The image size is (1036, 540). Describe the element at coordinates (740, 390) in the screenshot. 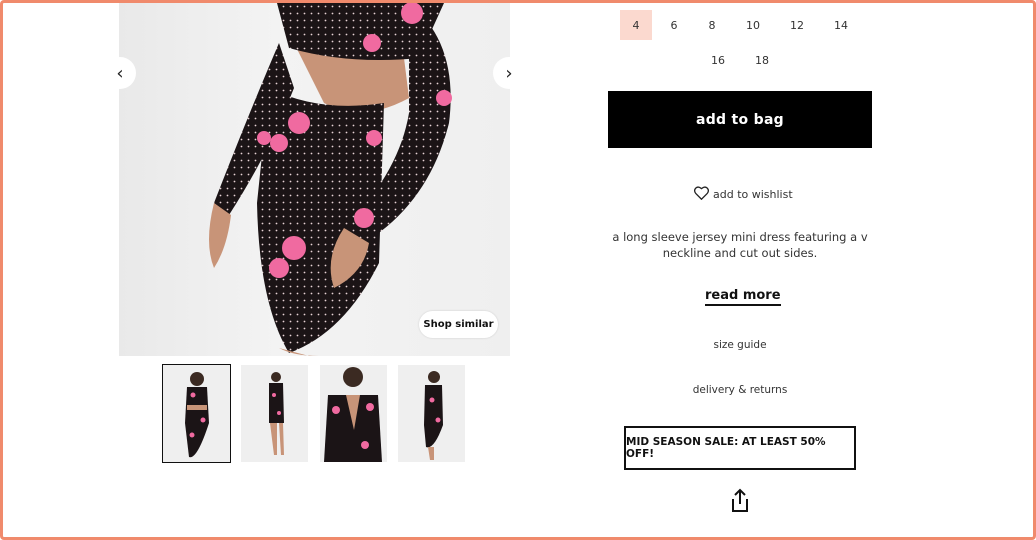

I see `delivery-returns-link: delivery & returns` at that location.